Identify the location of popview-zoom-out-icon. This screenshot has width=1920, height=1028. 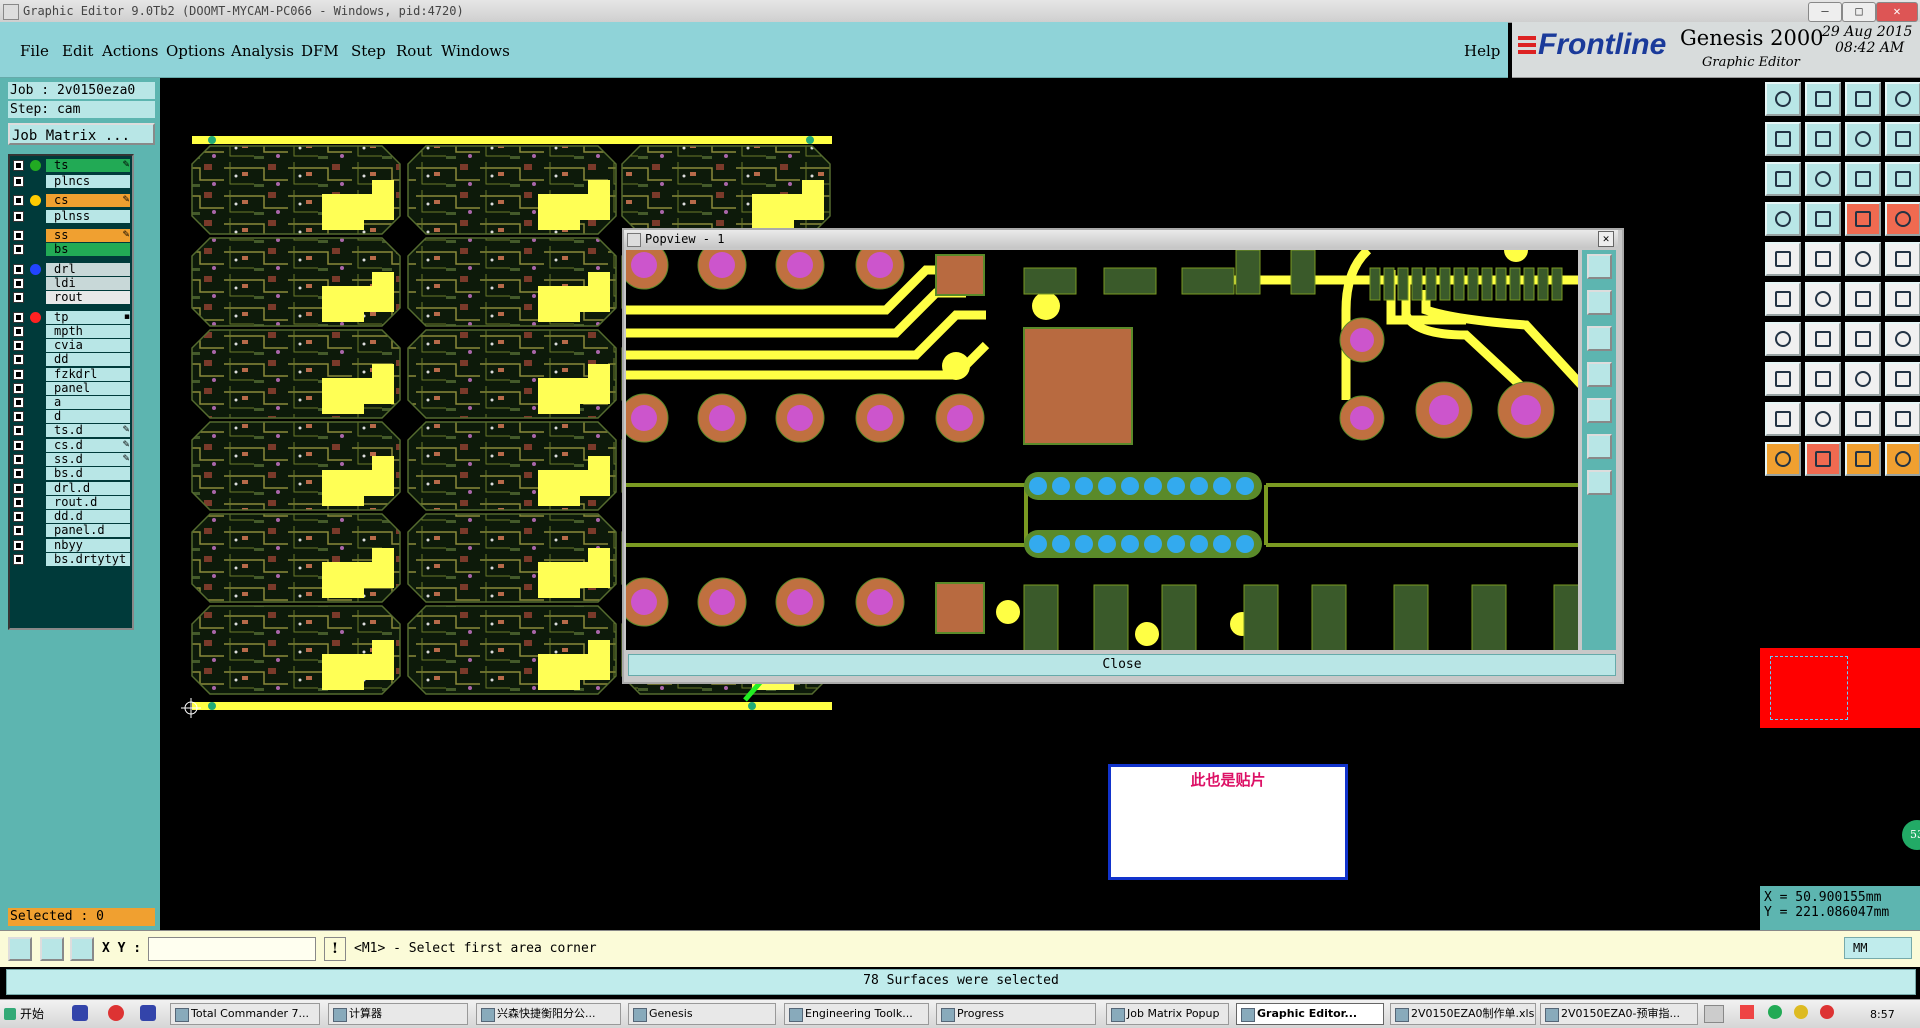
(1599, 338).